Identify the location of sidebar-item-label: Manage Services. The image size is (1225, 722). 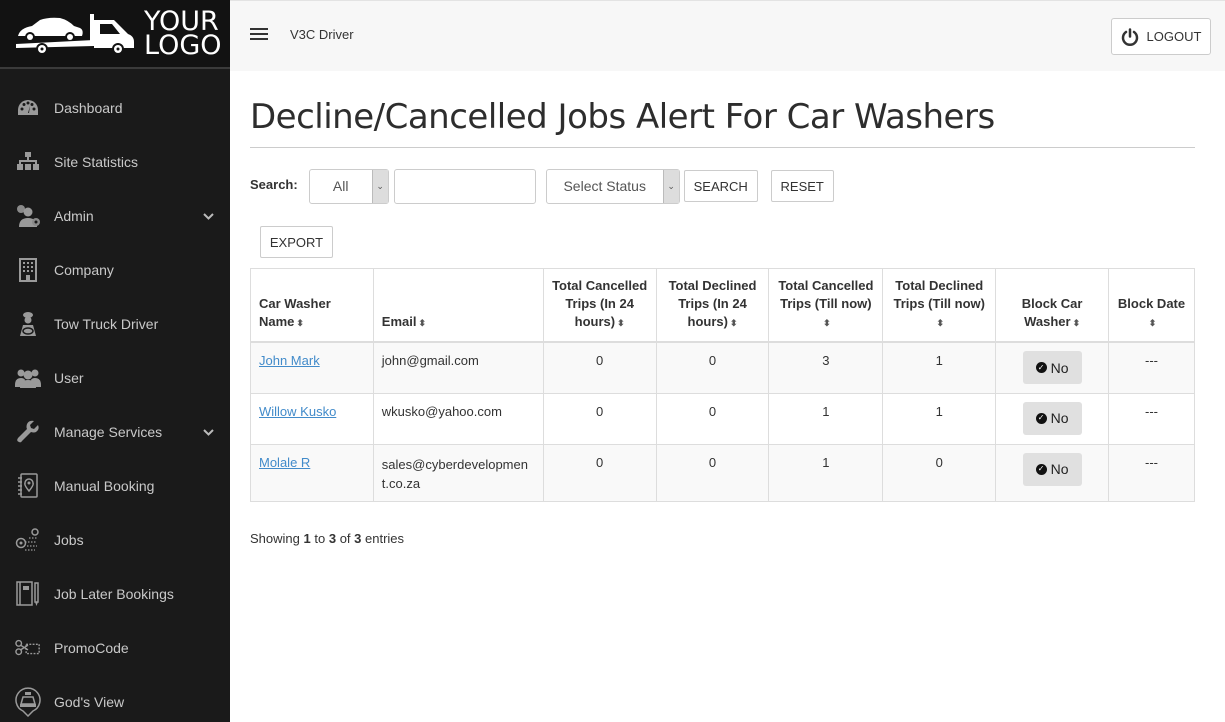
(108, 432).